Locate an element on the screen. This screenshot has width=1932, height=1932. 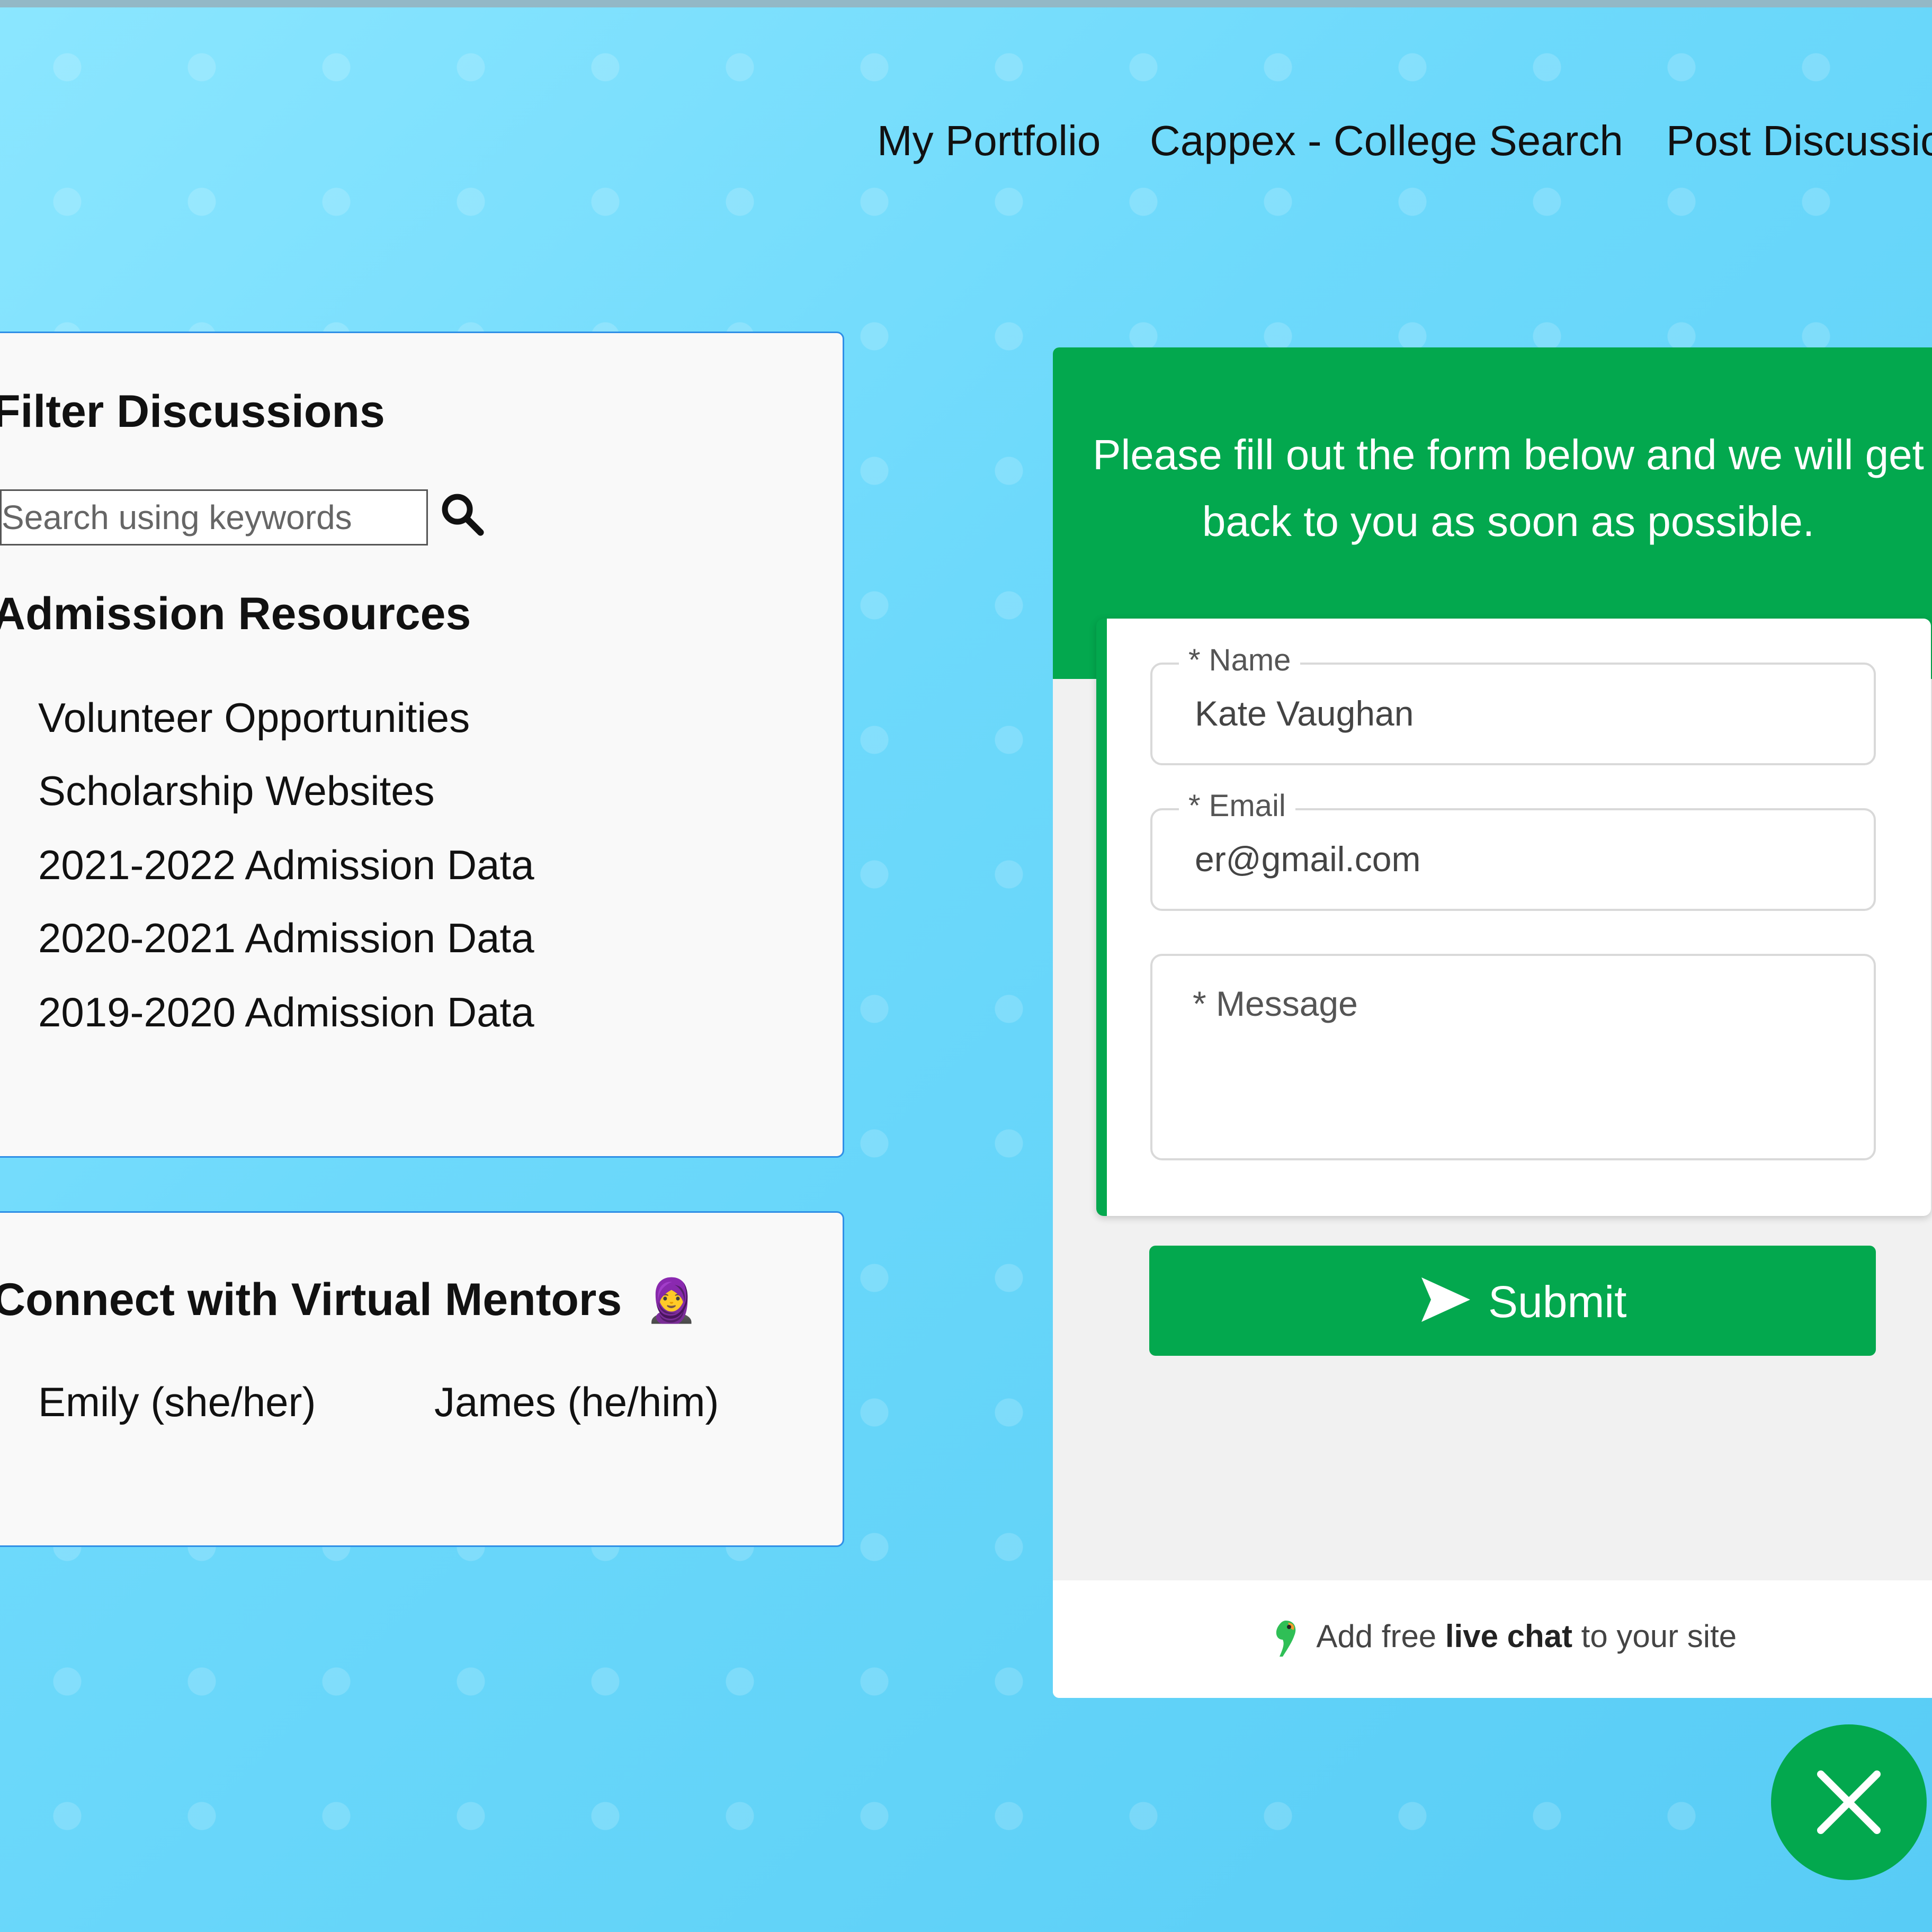
nav-post-discussion: Post Discussion is located at coordinates (1799, 141).